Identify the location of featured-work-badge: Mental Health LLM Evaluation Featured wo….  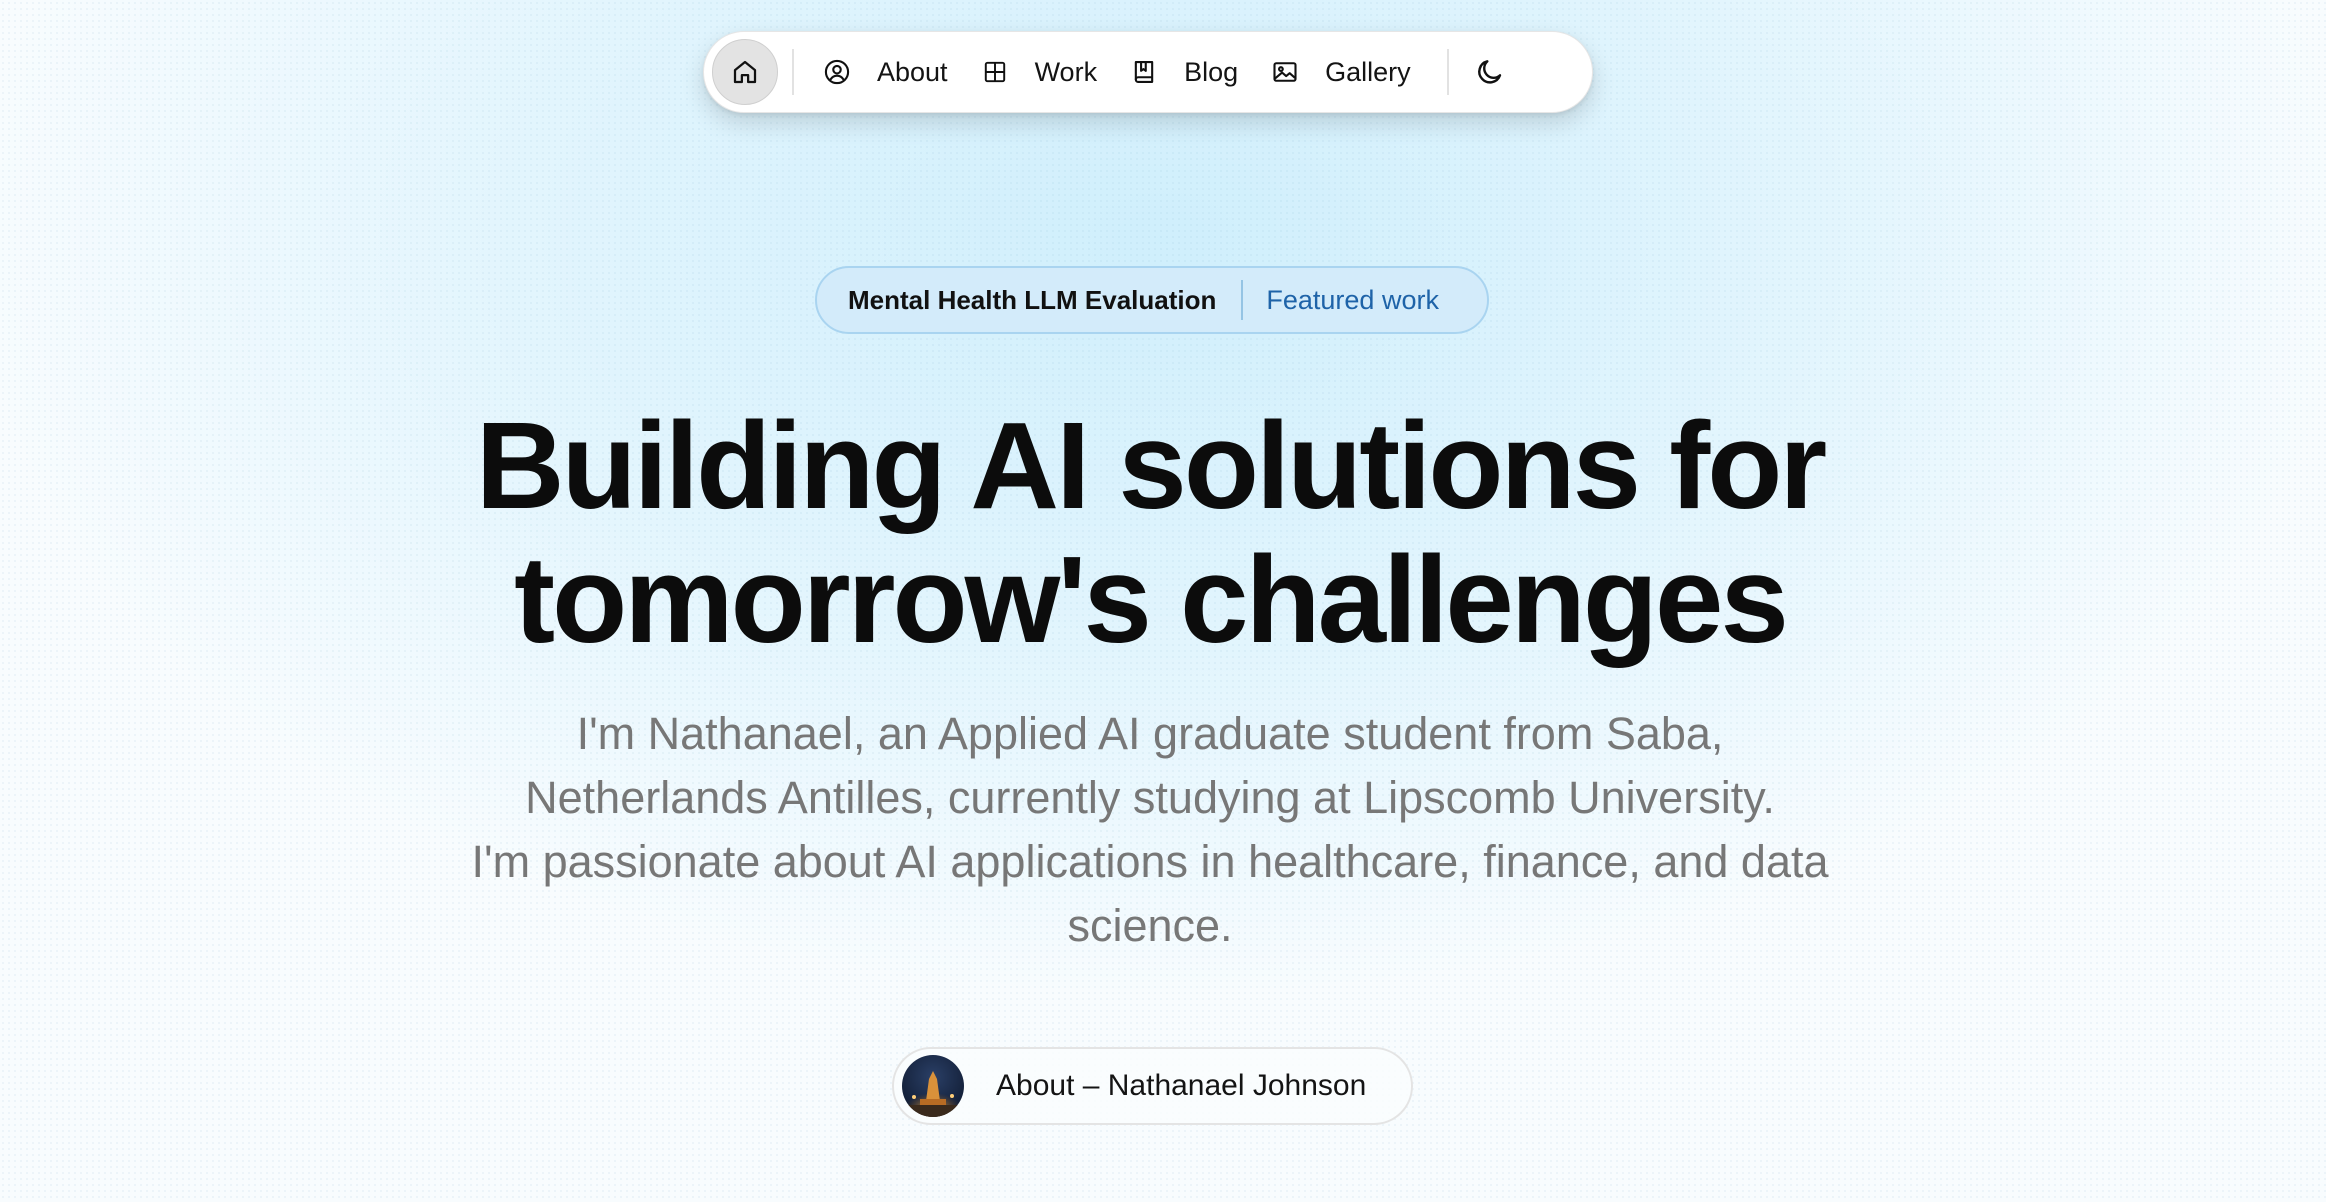
(1152, 300).